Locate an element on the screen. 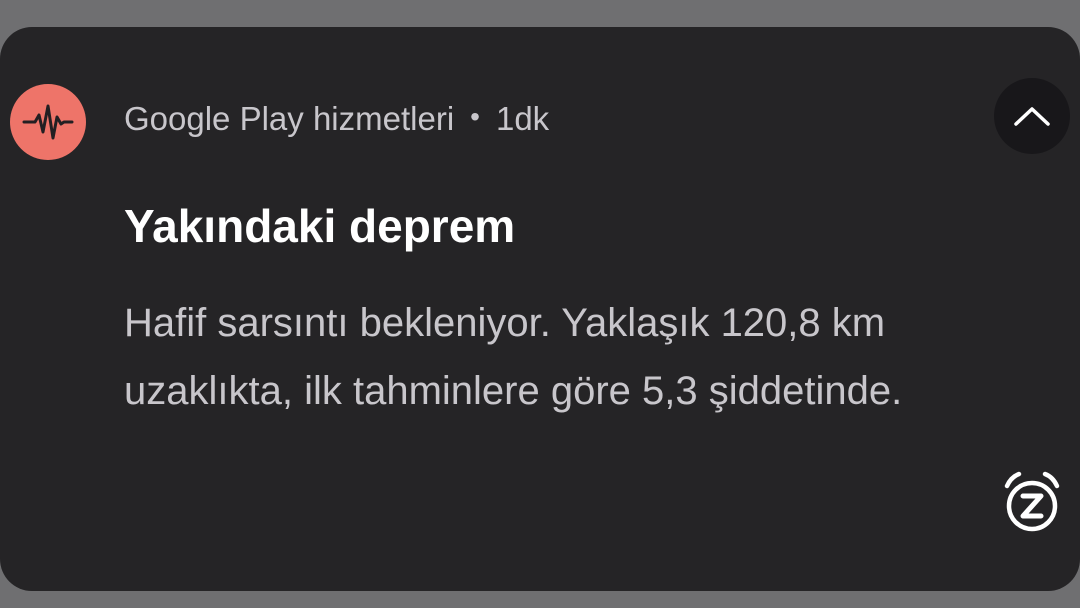  chevron-up-icon is located at coordinates (1032, 116).